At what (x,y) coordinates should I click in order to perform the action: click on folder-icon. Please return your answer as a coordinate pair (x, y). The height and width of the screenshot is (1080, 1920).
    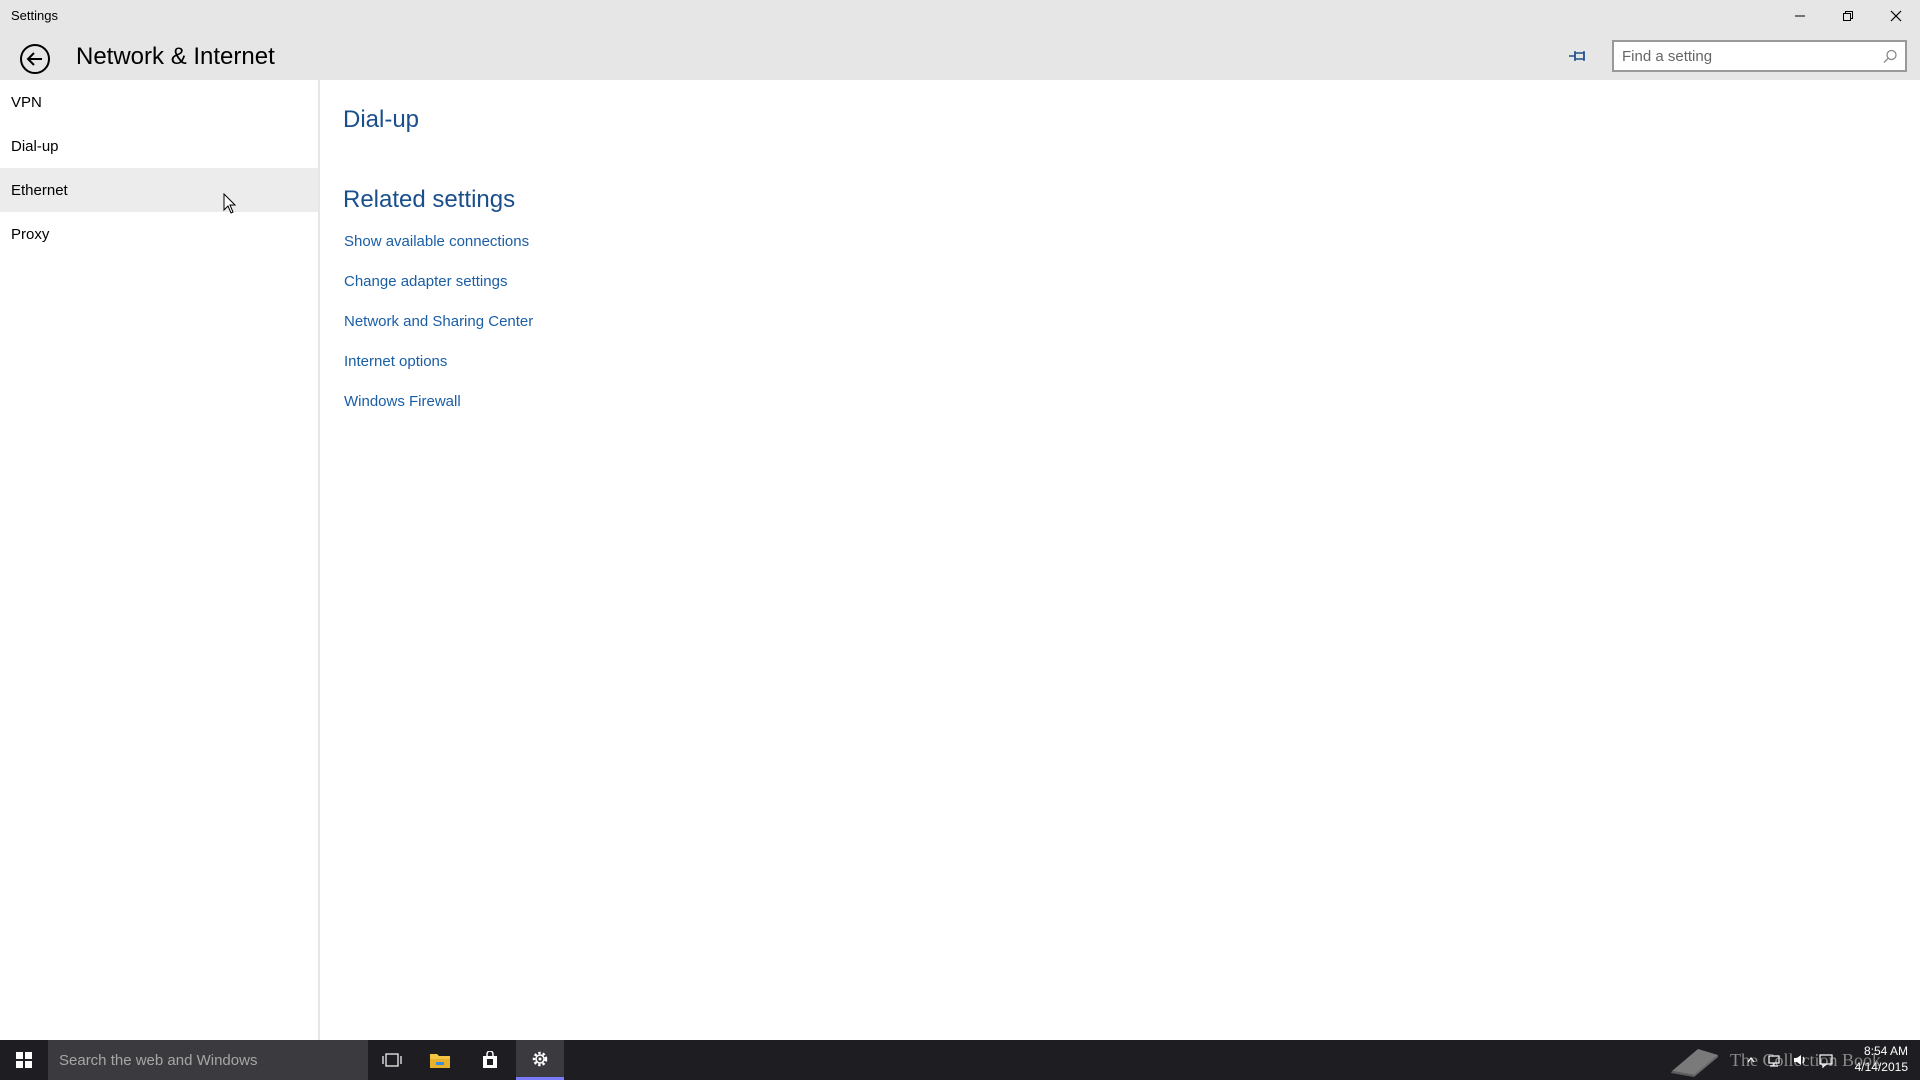
    Looking at the image, I should click on (440, 1061).